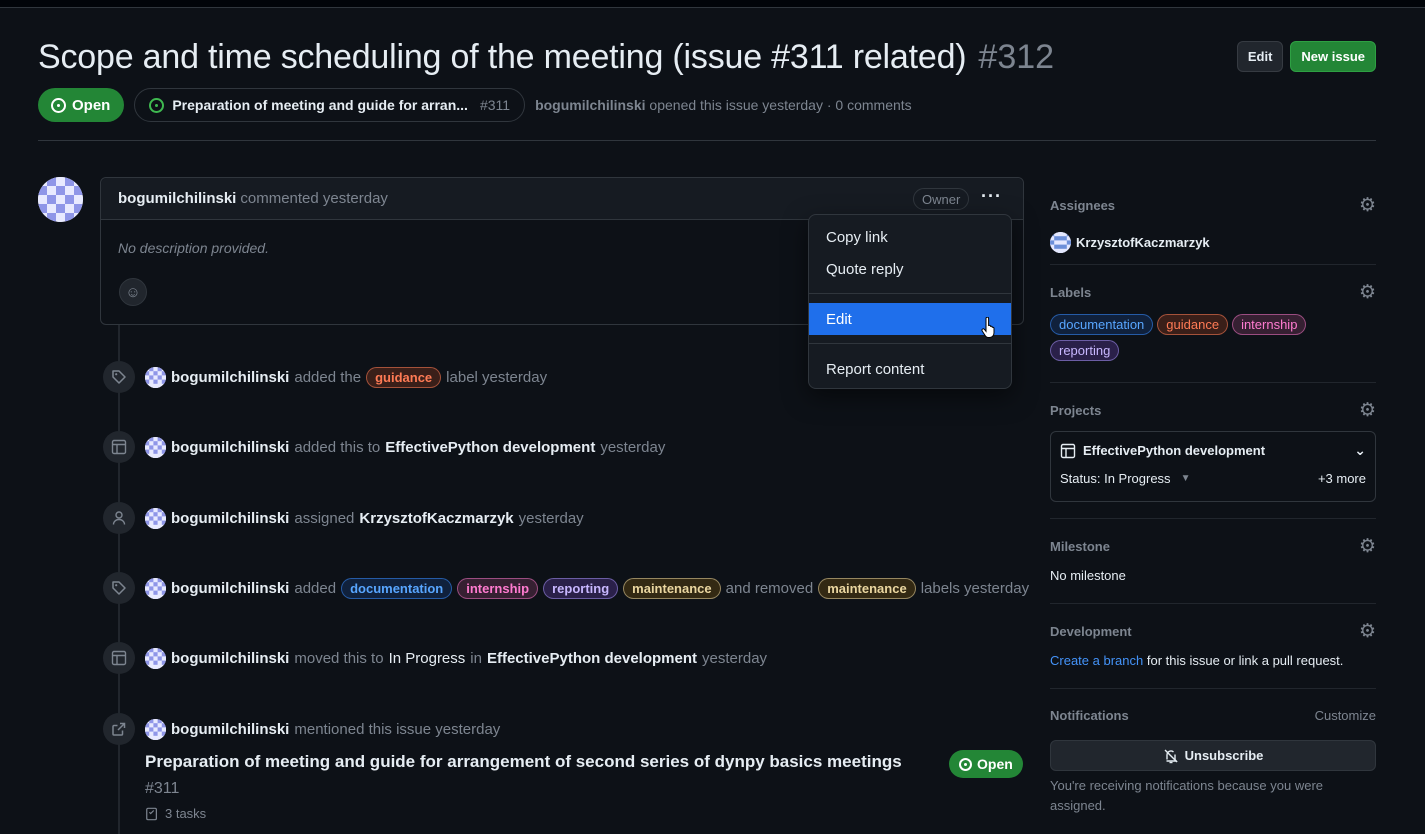  I want to click on unsubscribe-label: Unsubscribe, so click(1224, 755).